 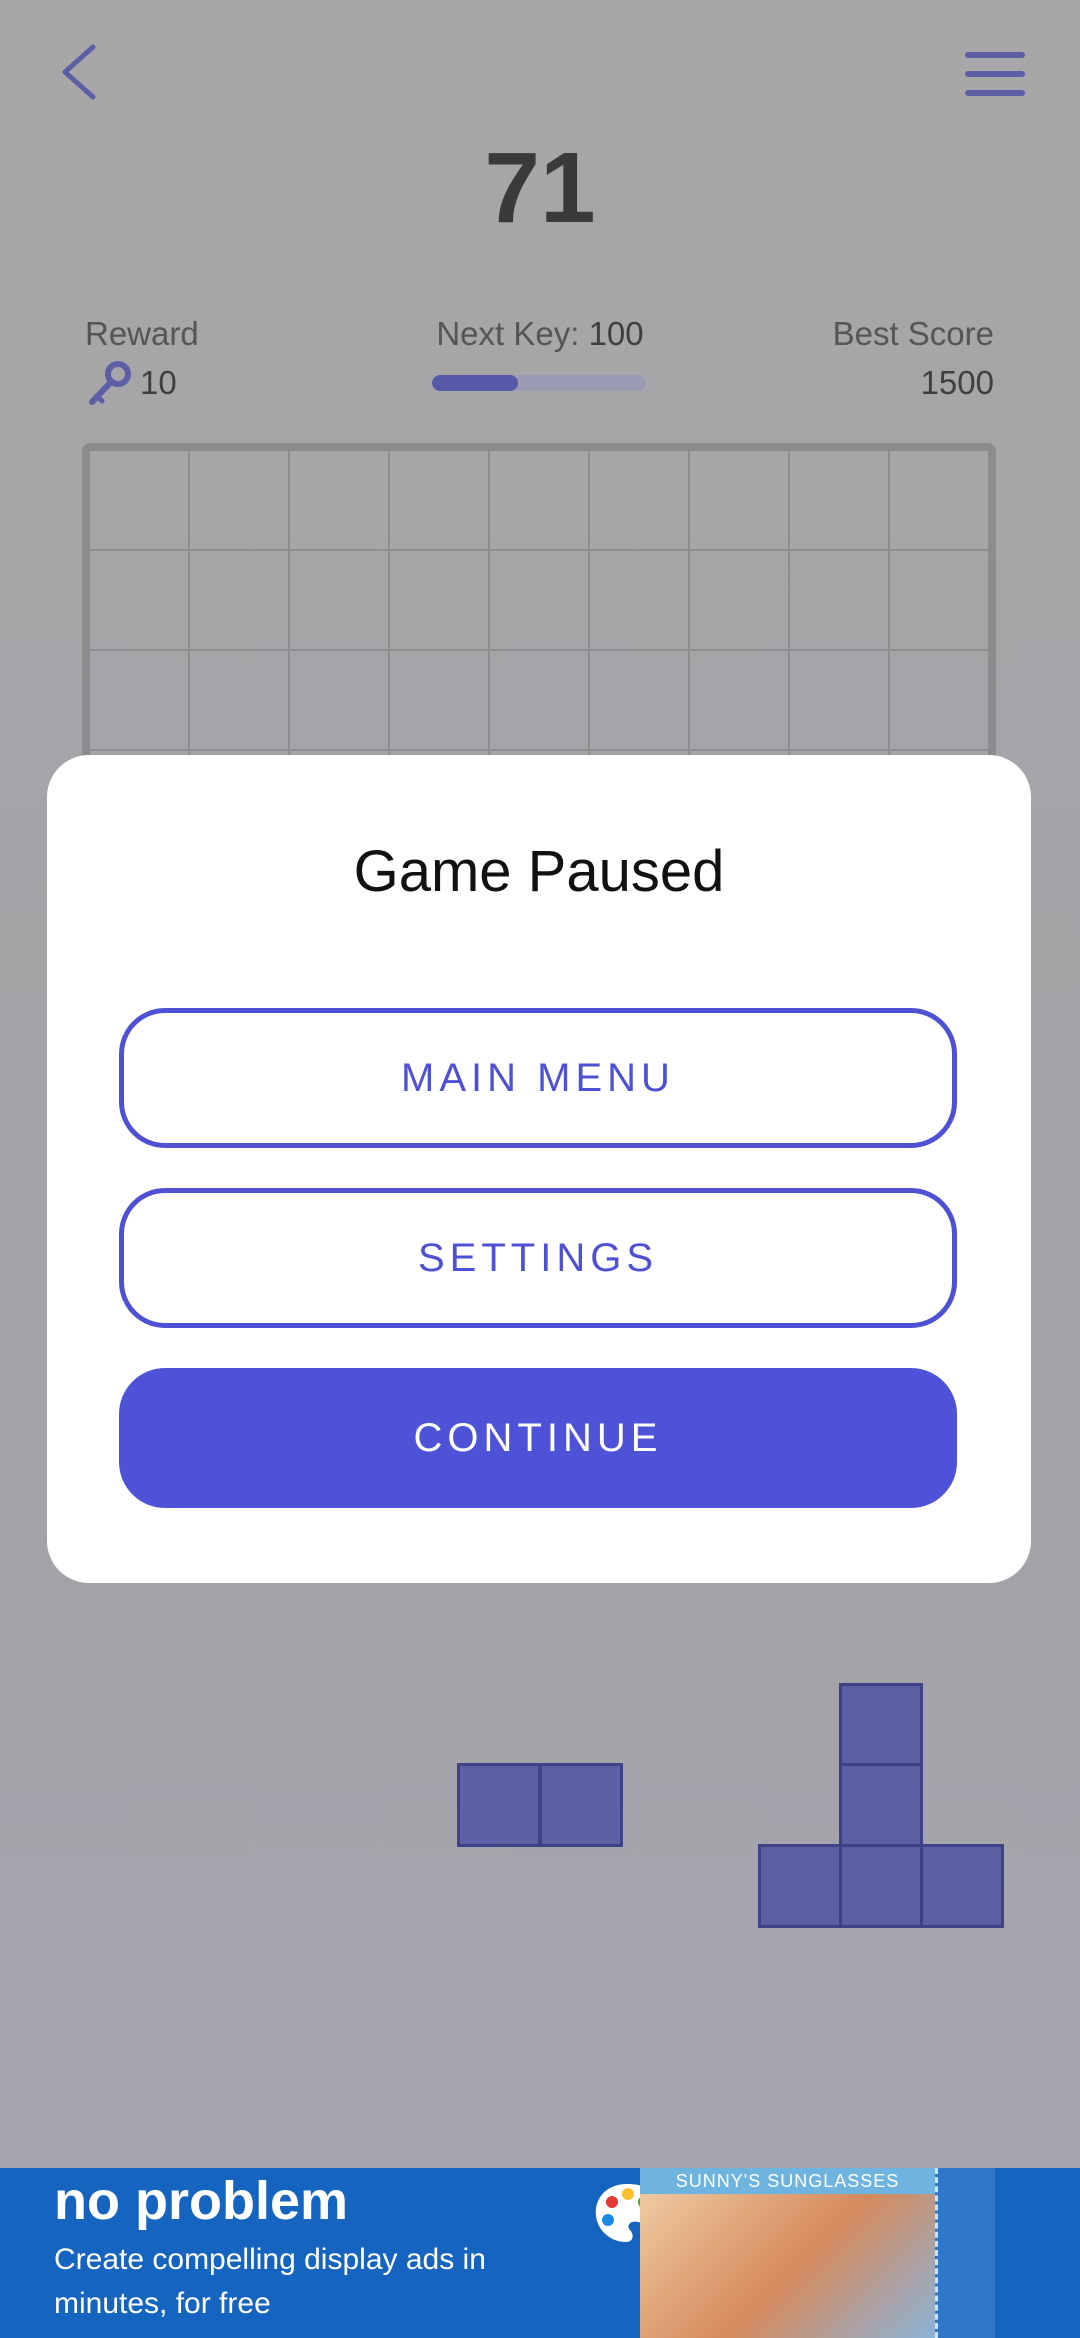 What do you see at coordinates (201, 2201) in the screenshot?
I see `ad-headline: no problem` at bounding box center [201, 2201].